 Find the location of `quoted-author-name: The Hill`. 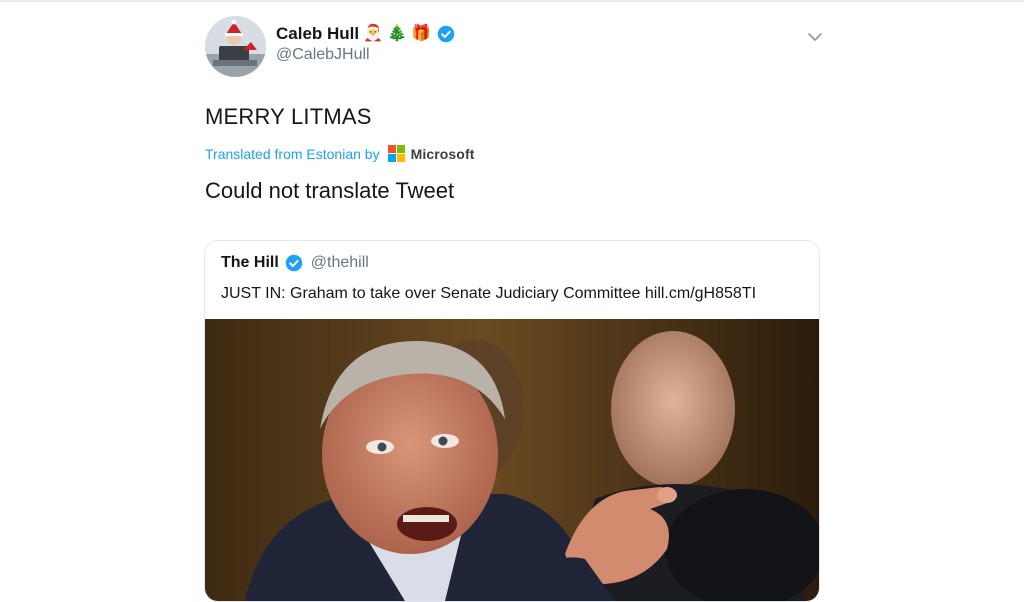

quoted-author-name: The Hill is located at coordinates (250, 262).